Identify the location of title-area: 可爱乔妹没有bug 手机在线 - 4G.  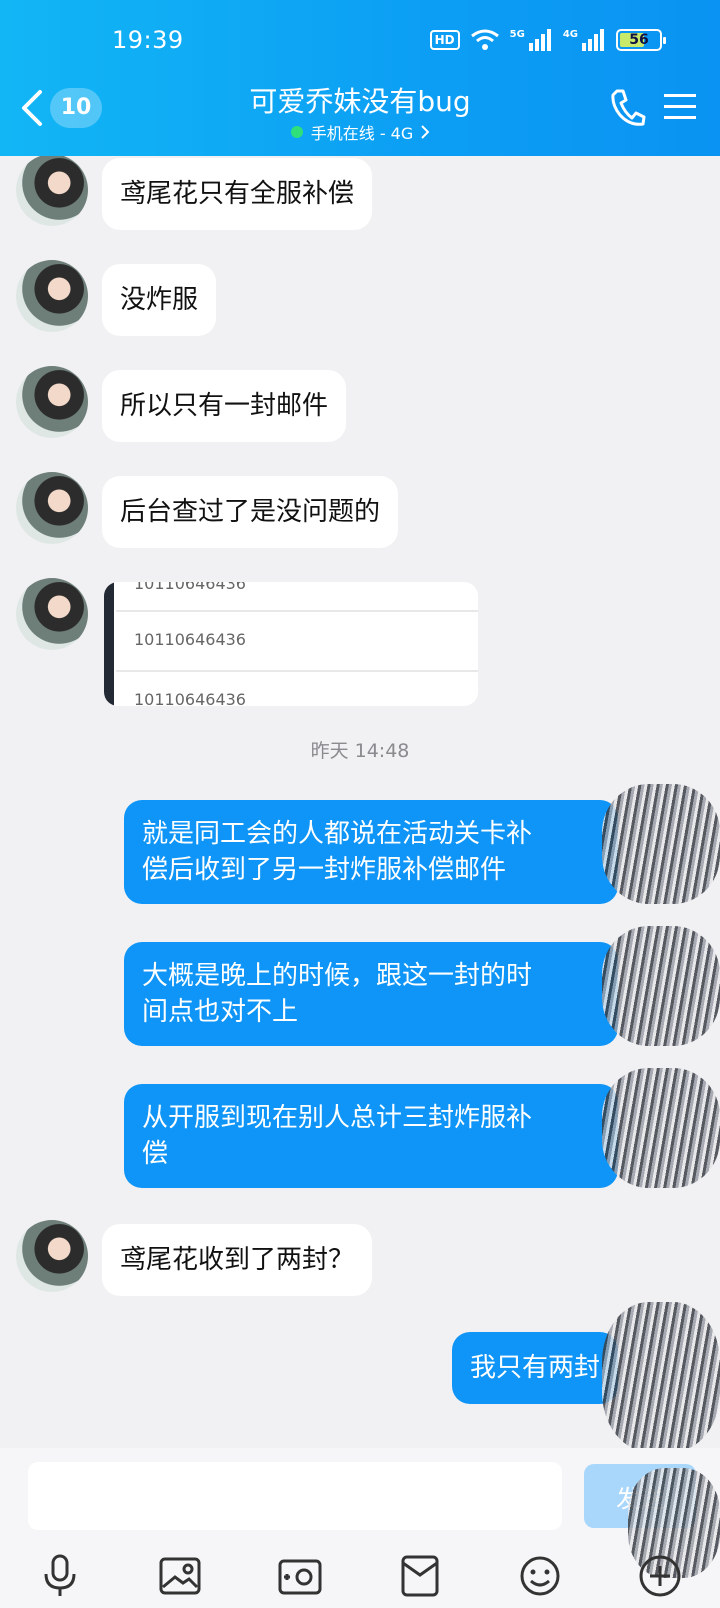
(360, 114).